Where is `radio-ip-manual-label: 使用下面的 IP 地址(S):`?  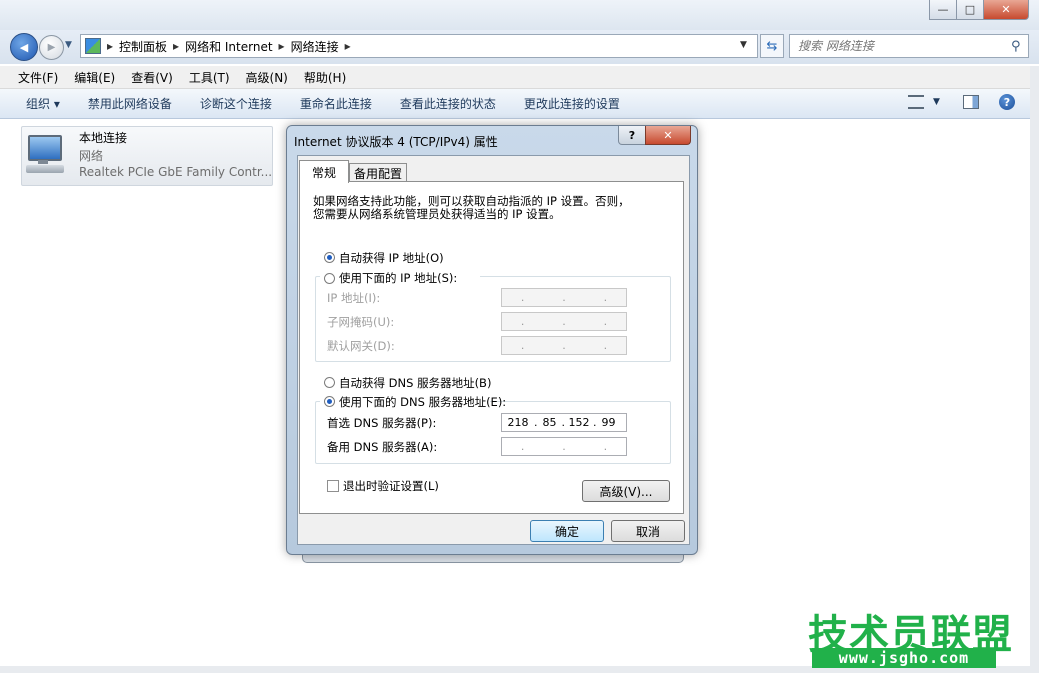
radio-ip-manual-label: 使用下面的 IP 地址(S): is located at coordinates (398, 278).